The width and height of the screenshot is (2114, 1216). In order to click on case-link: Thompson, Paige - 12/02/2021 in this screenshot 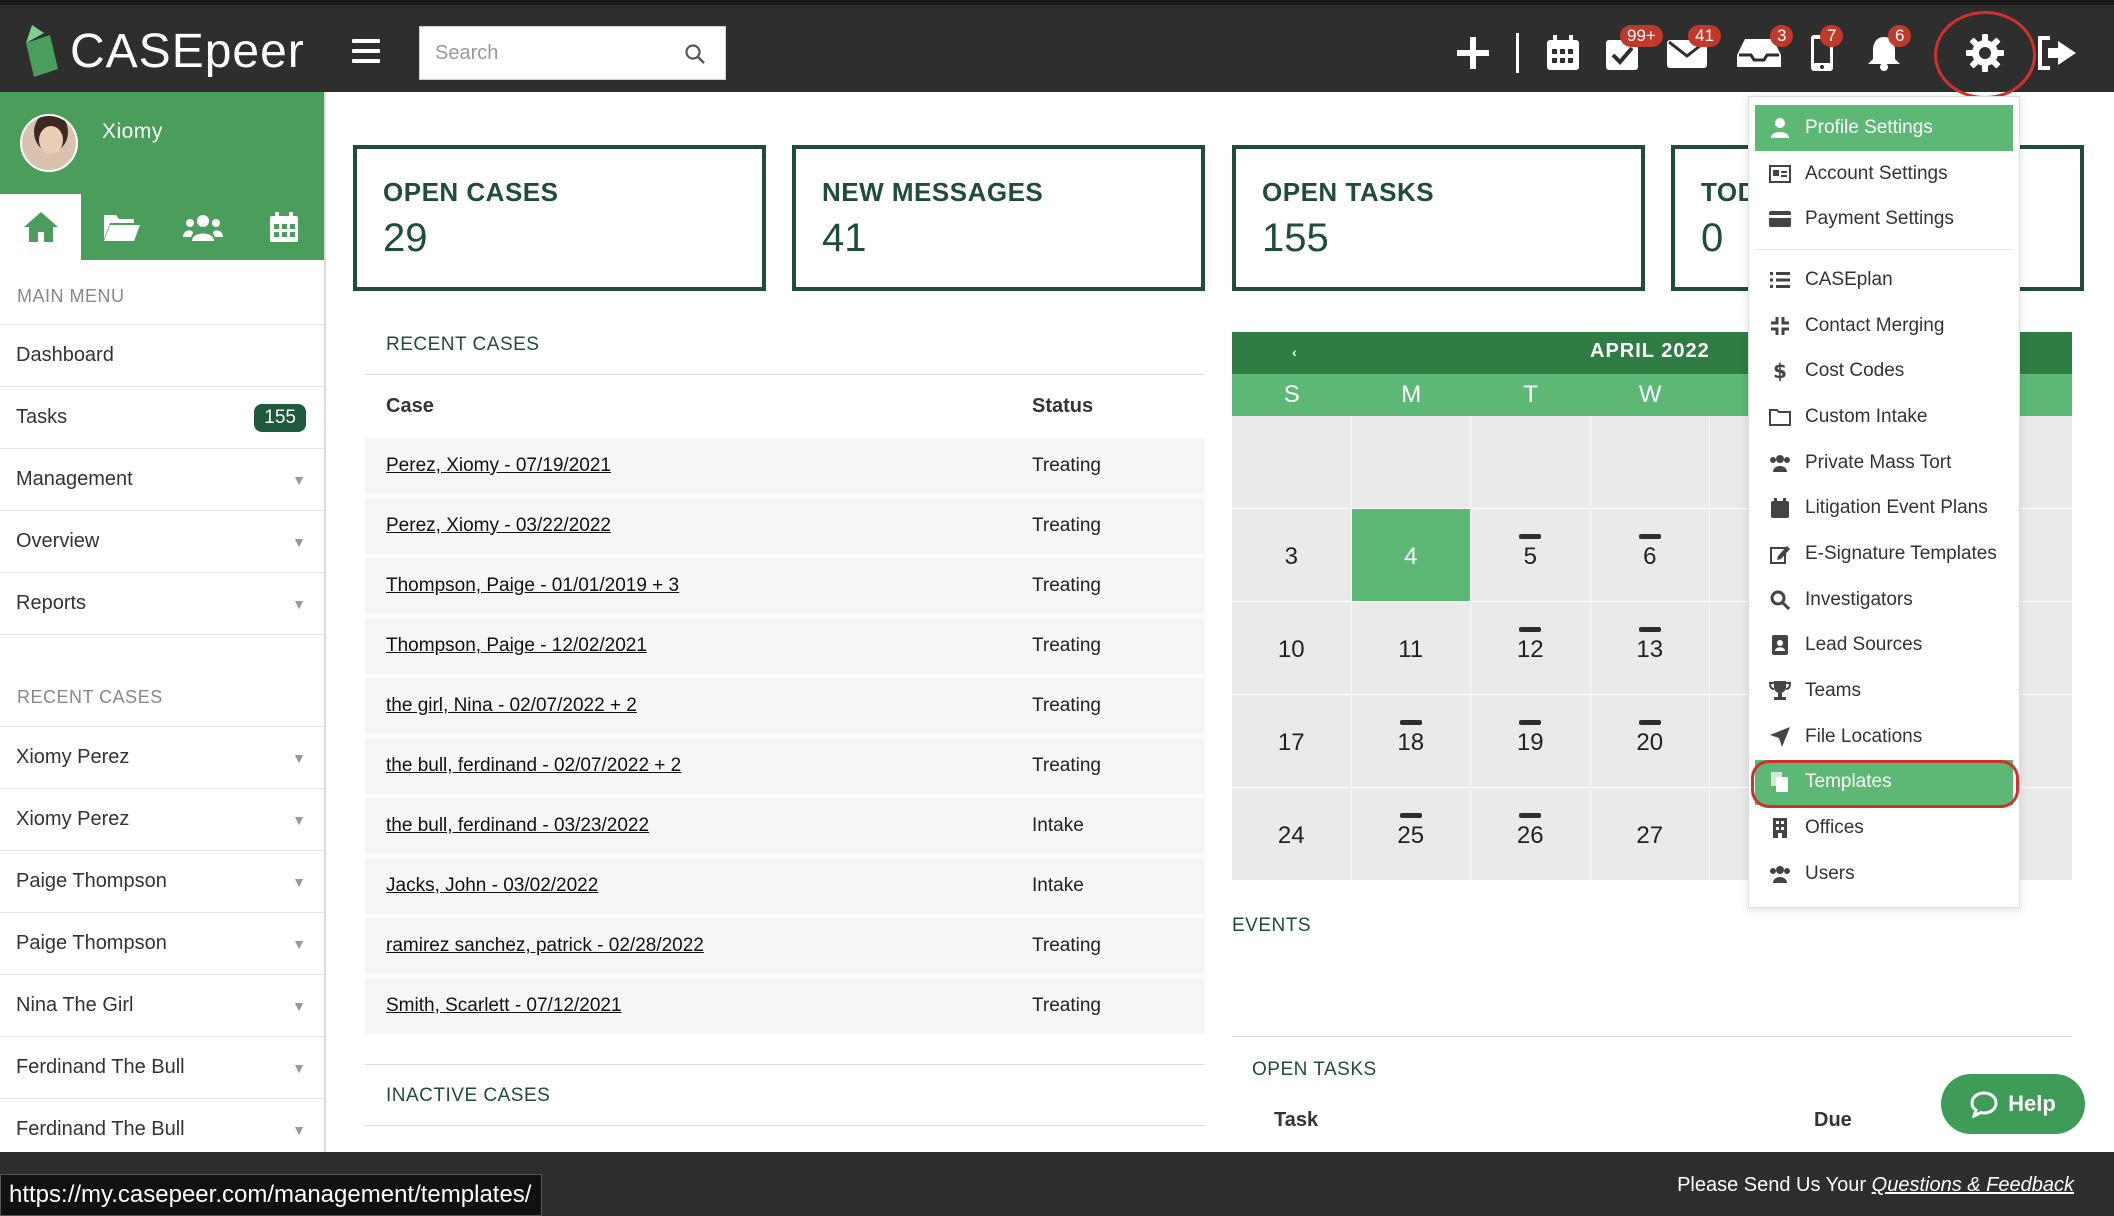, I will do `click(709, 646)`.